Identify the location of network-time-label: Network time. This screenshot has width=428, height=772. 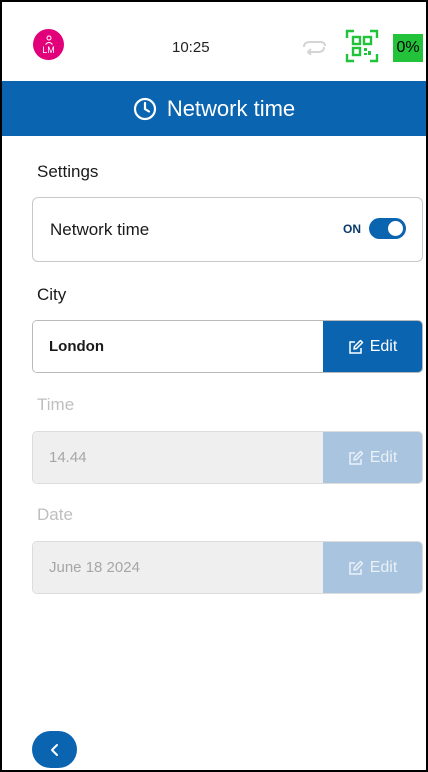
(100, 229).